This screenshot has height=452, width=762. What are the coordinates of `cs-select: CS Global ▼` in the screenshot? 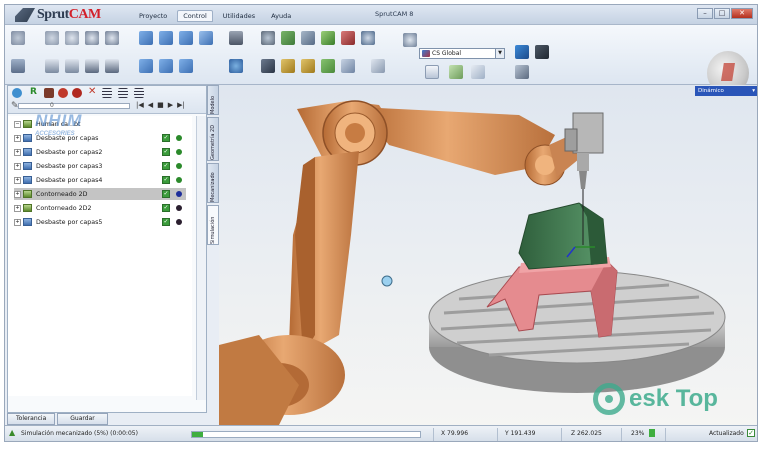 It's located at (462, 53).